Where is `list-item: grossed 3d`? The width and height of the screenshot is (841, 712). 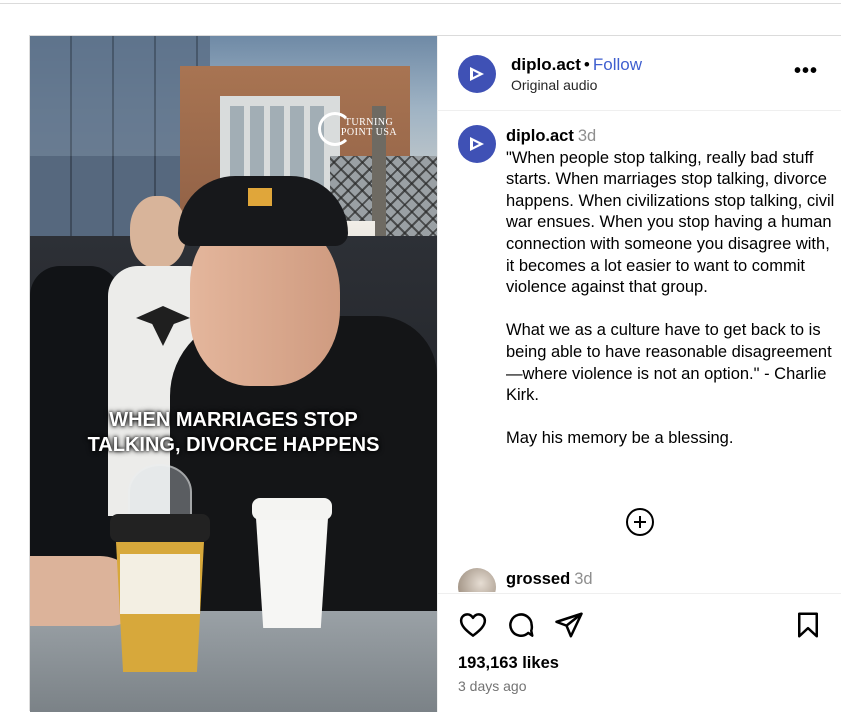 list-item: grossed 3d is located at coordinates (648, 580).